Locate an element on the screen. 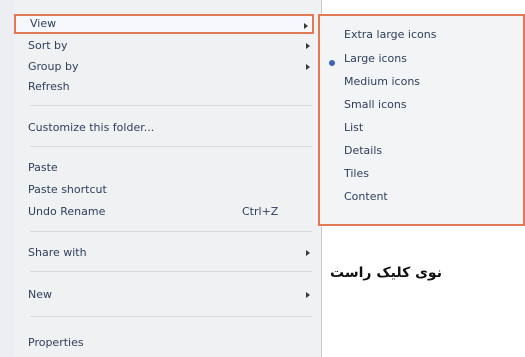 Image resolution: width=525 pixels, height=357 pixels. submenu-item-extra-large-icons: Extra large icons is located at coordinates (429, 35).